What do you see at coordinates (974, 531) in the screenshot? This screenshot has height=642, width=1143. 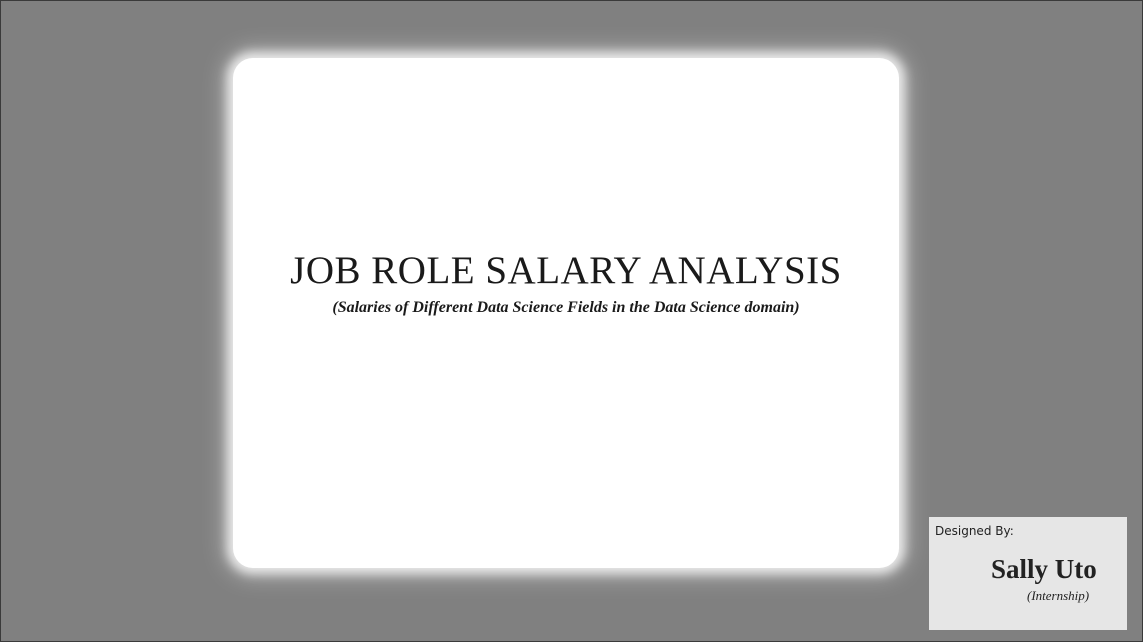 I see `designer-label: Designed By:` at bounding box center [974, 531].